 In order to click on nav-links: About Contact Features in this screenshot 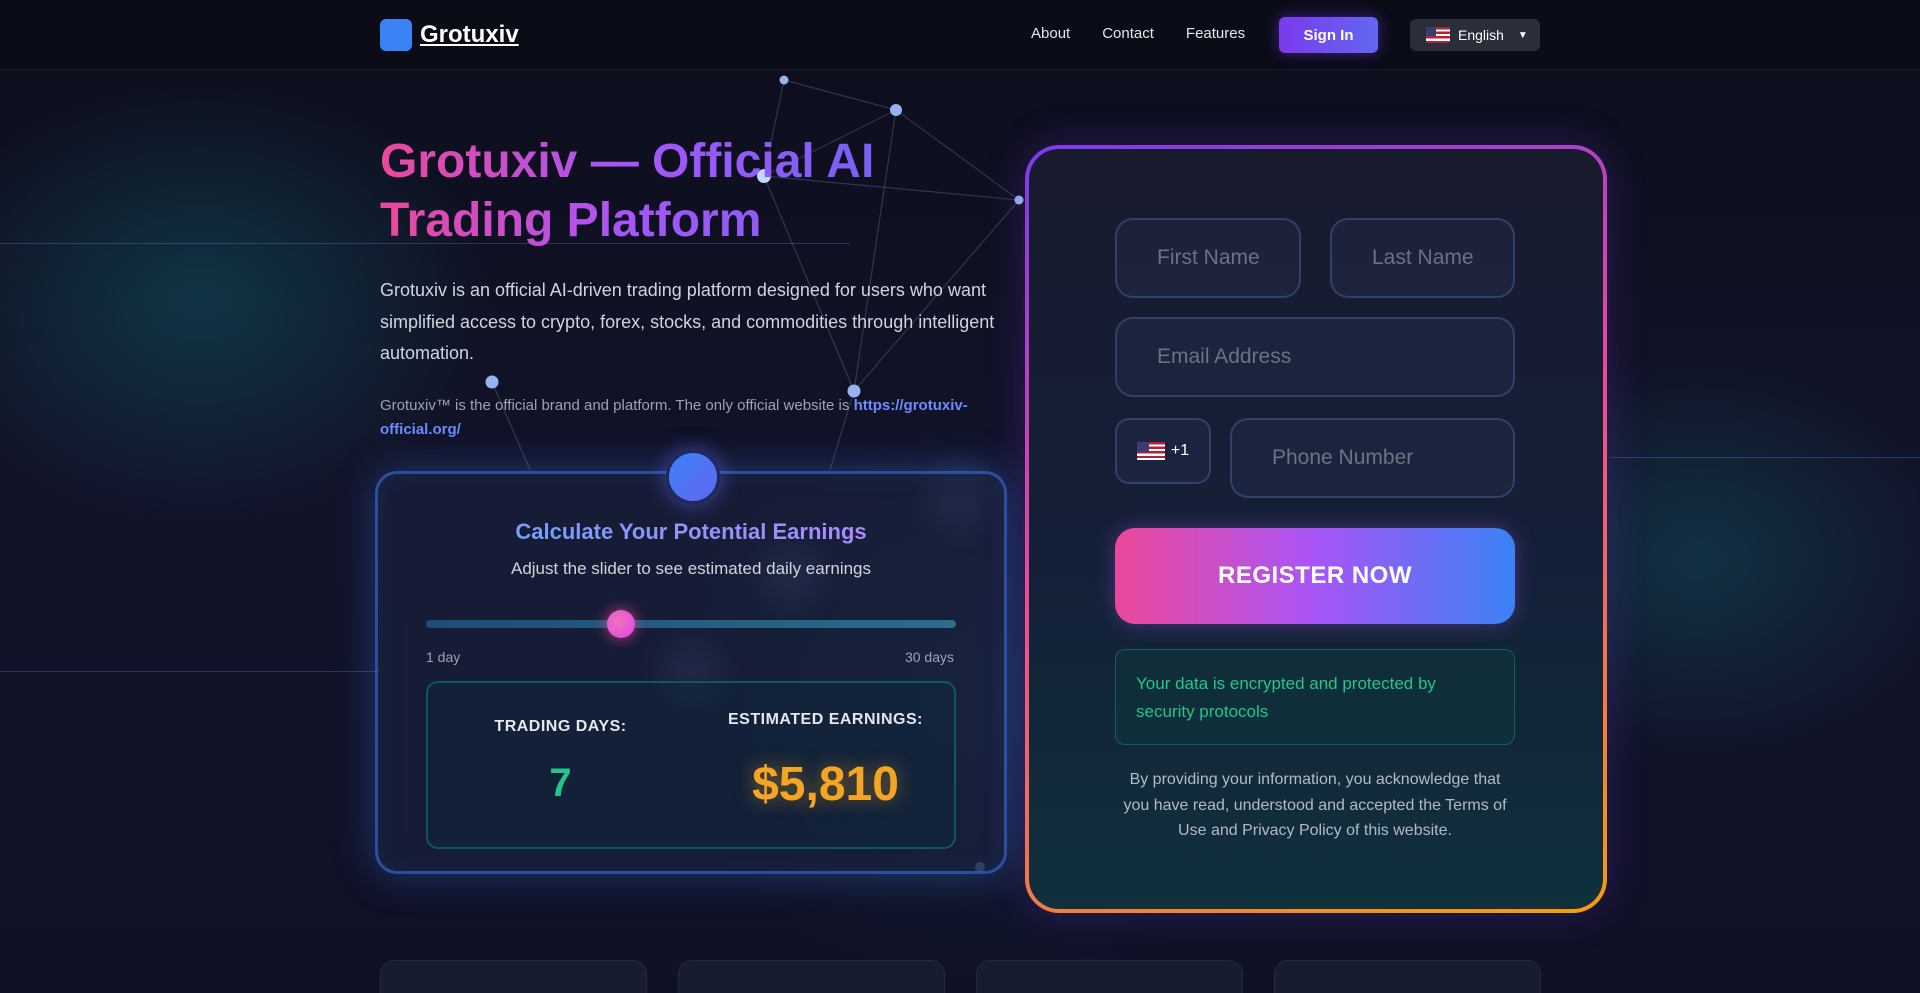, I will do `click(1138, 33)`.